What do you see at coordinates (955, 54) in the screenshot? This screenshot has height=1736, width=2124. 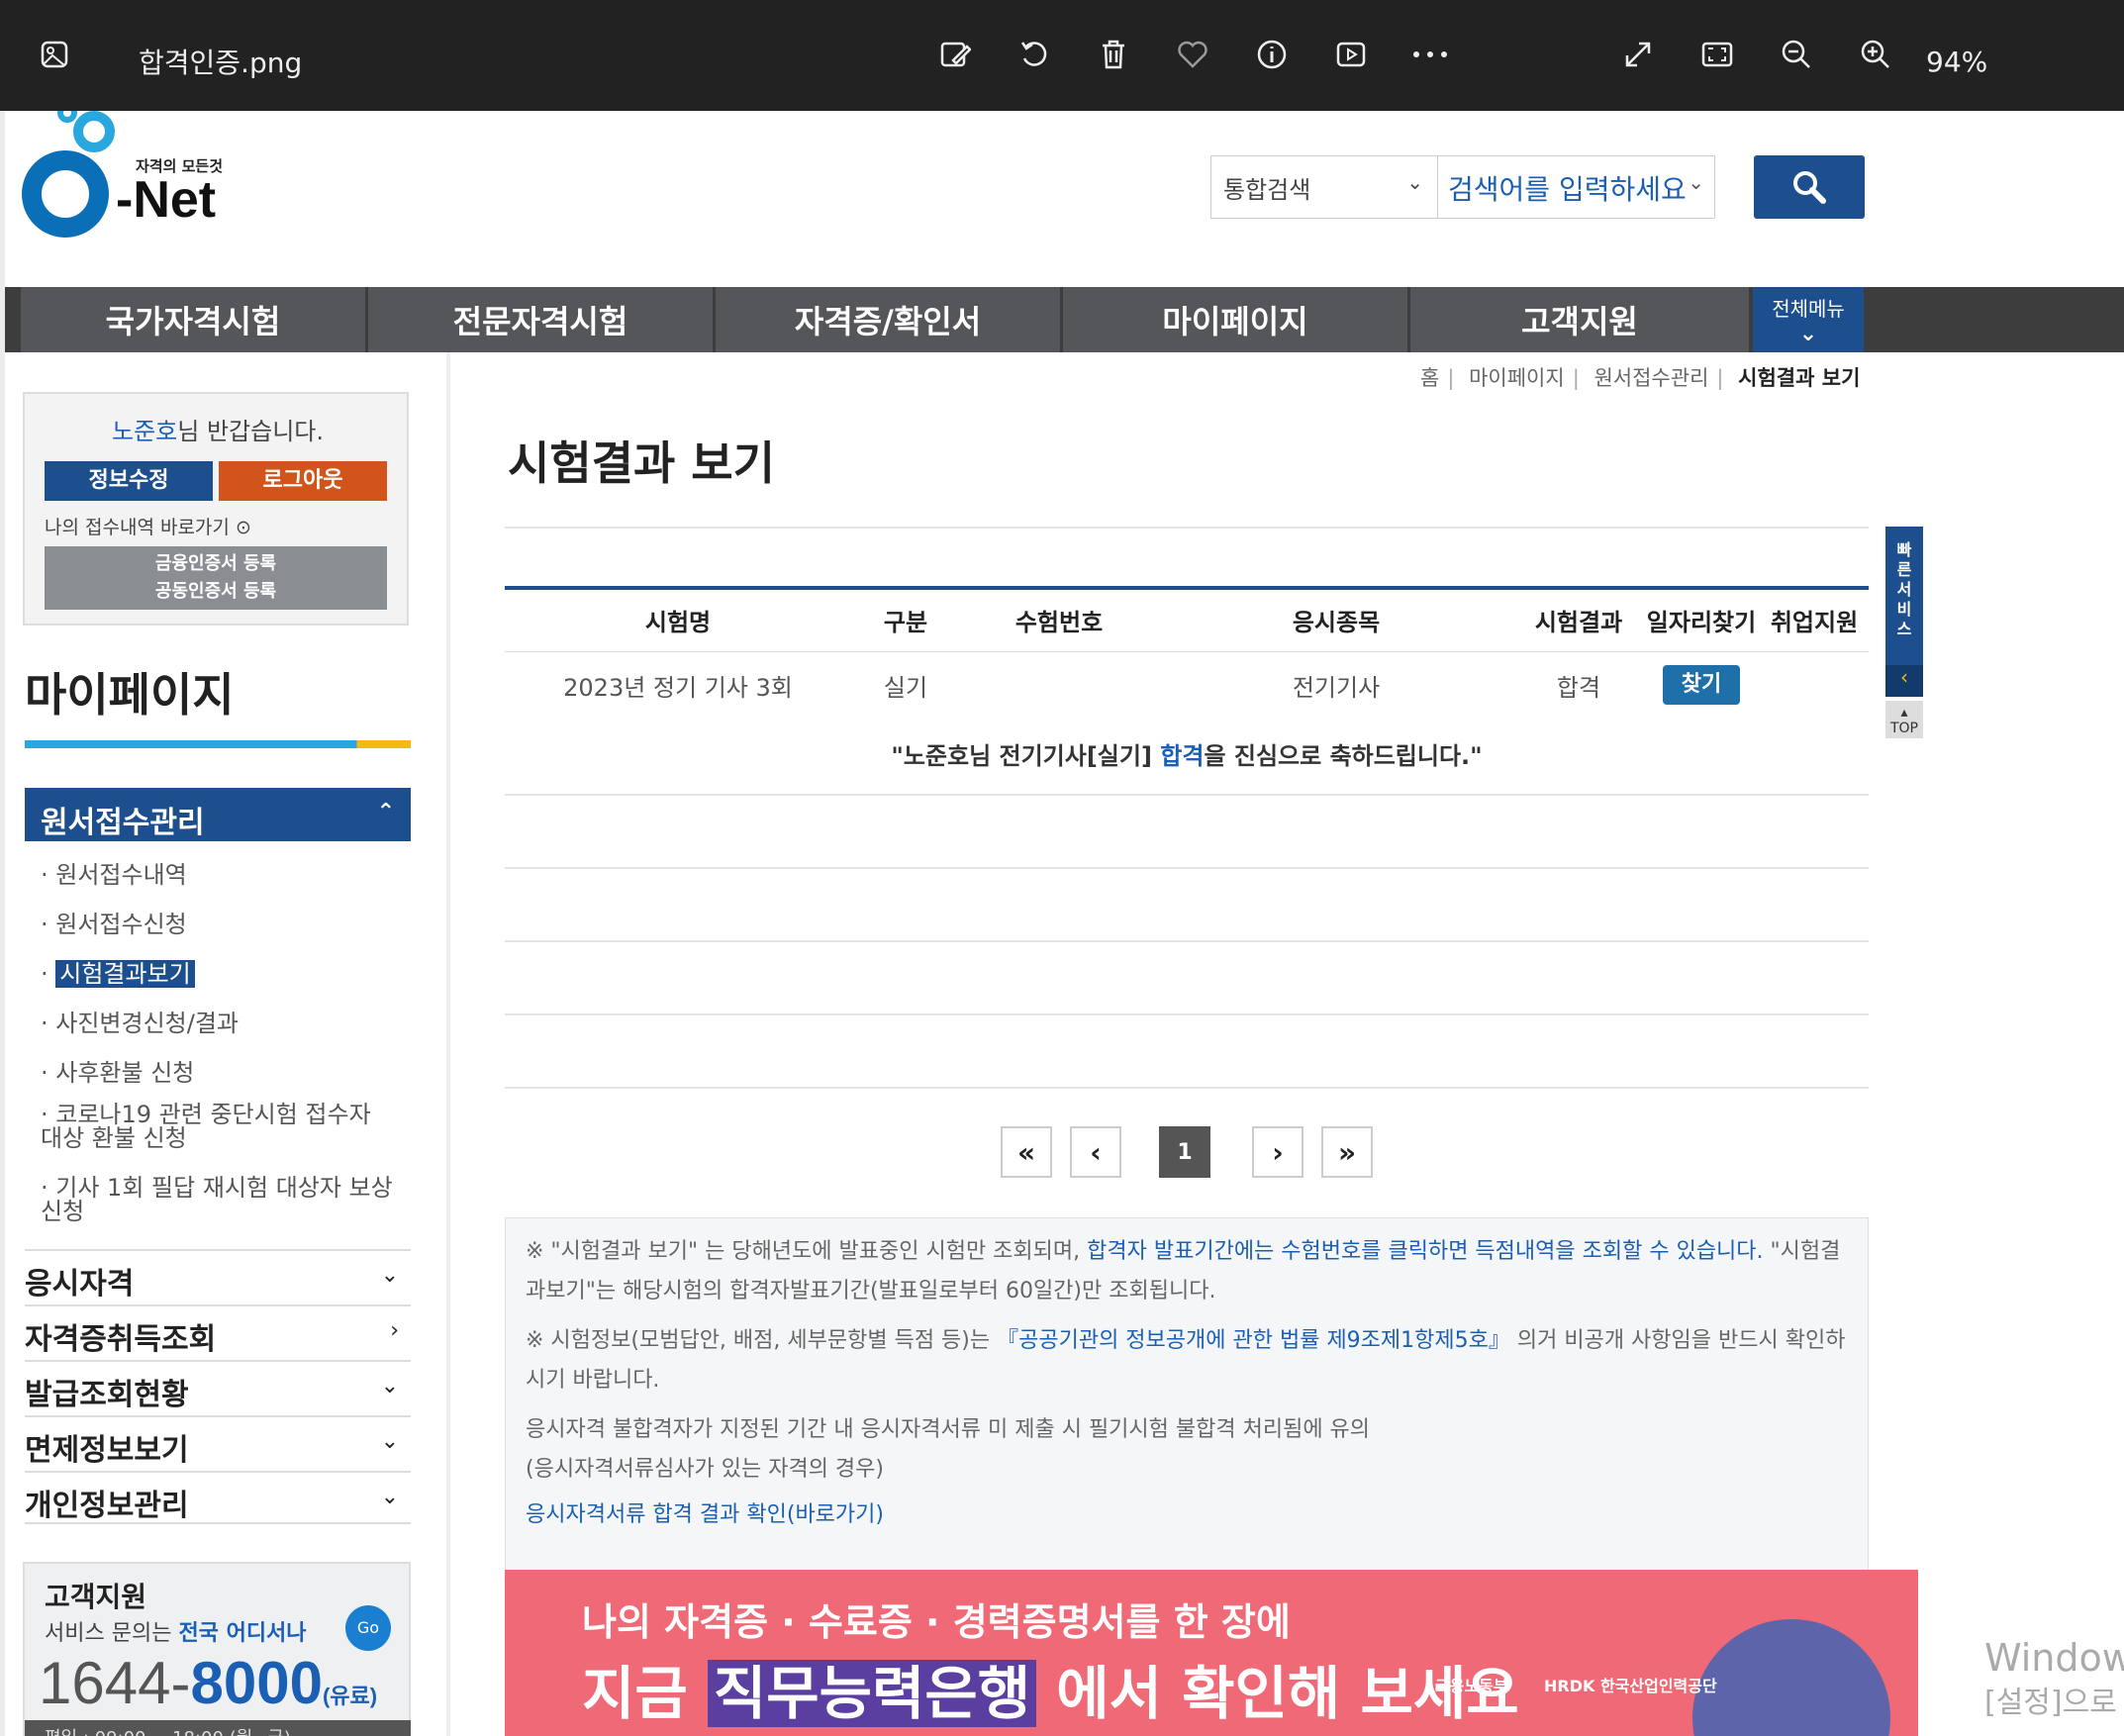 I see `edit-icon` at bounding box center [955, 54].